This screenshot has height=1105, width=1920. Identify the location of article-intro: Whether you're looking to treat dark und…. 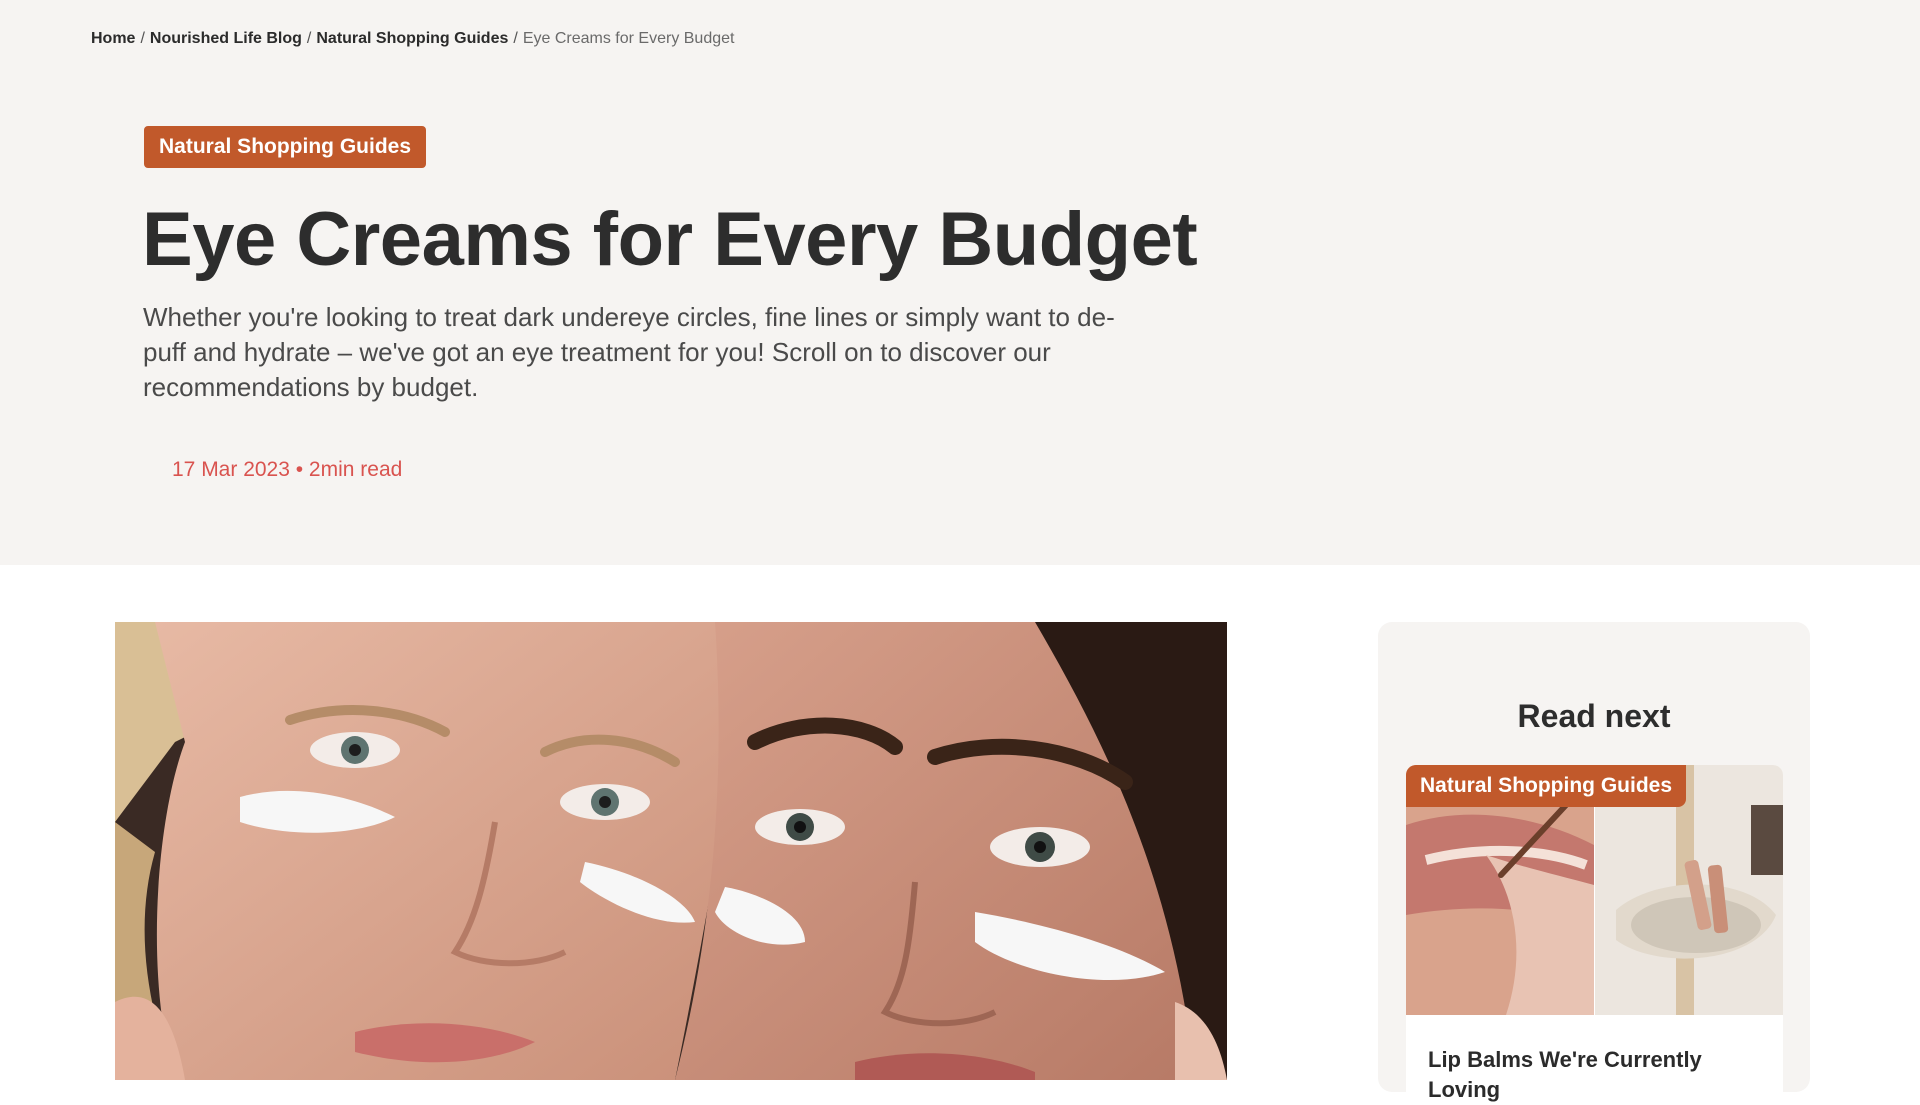
(629, 352).